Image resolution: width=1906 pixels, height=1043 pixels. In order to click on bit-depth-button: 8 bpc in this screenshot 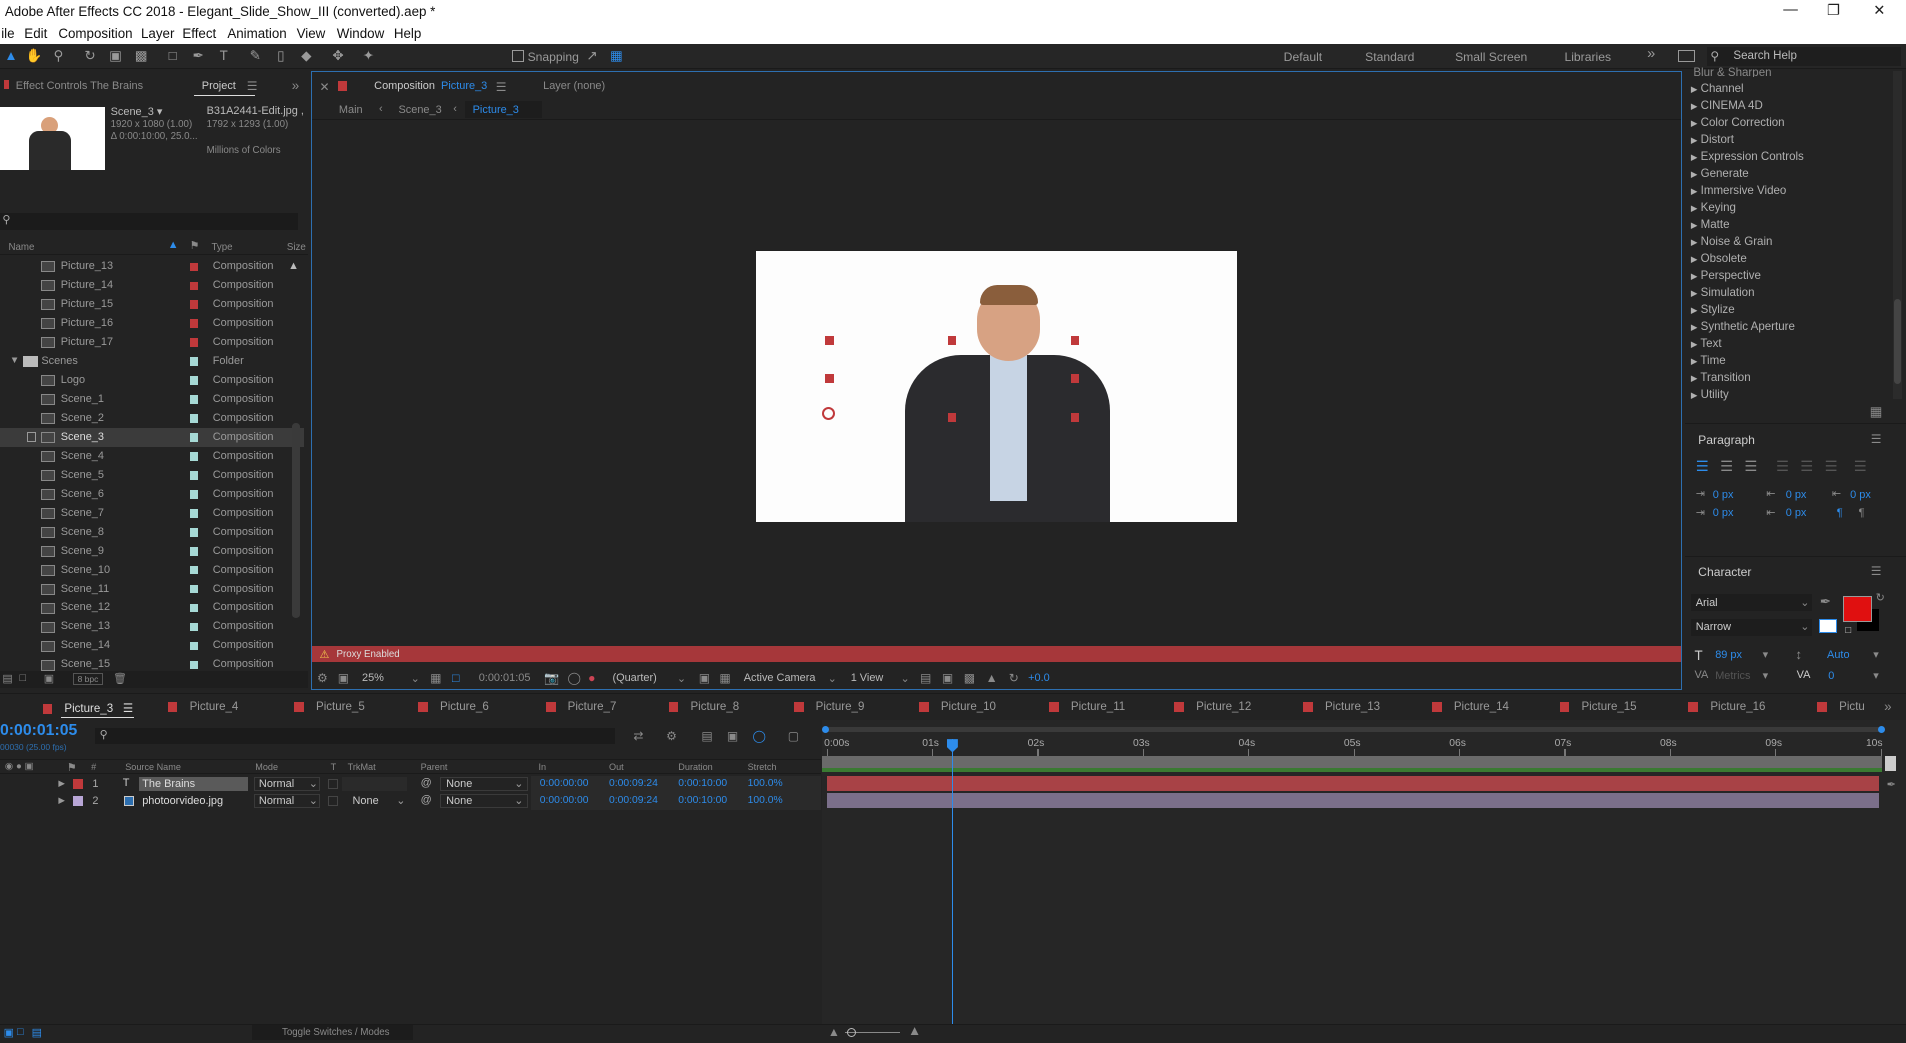, I will do `click(87, 679)`.